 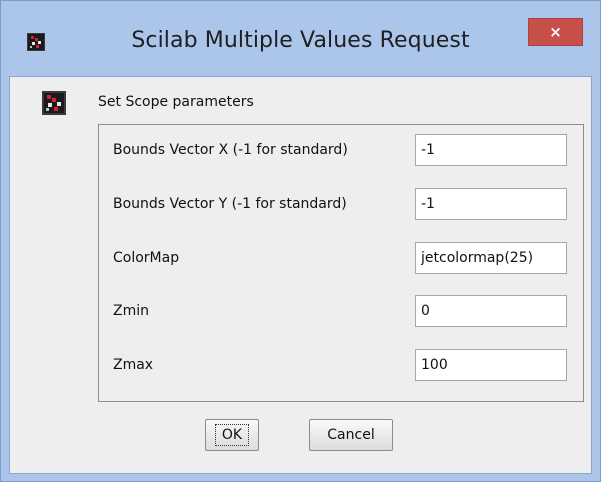 What do you see at coordinates (491, 258) in the screenshot?
I see `colormap-input` at bounding box center [491, 258].